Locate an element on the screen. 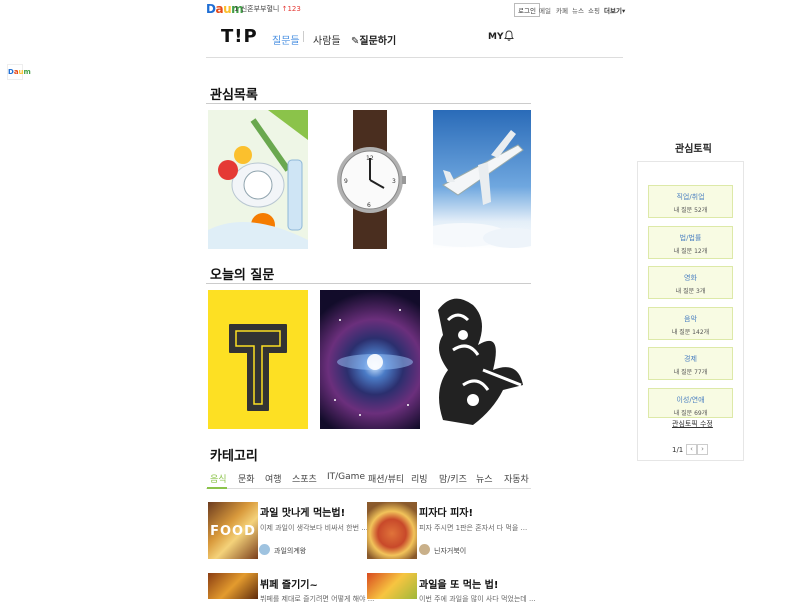  card-title-fruit2: 과일을 또 먹는 법! is located at coordinates (458, 583).